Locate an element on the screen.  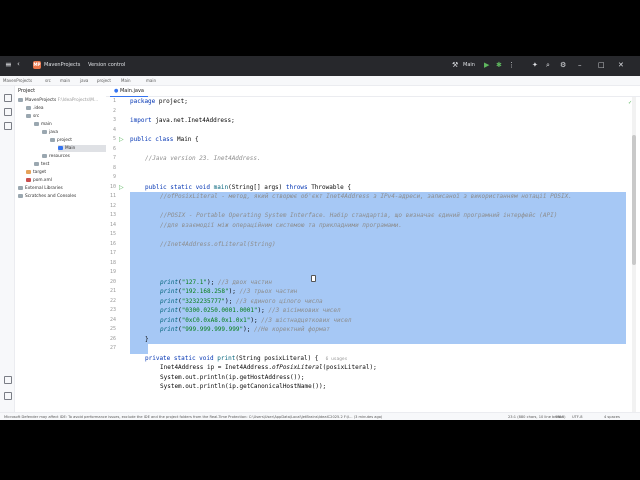
terminal-icon is located at coordinates (8, 380).